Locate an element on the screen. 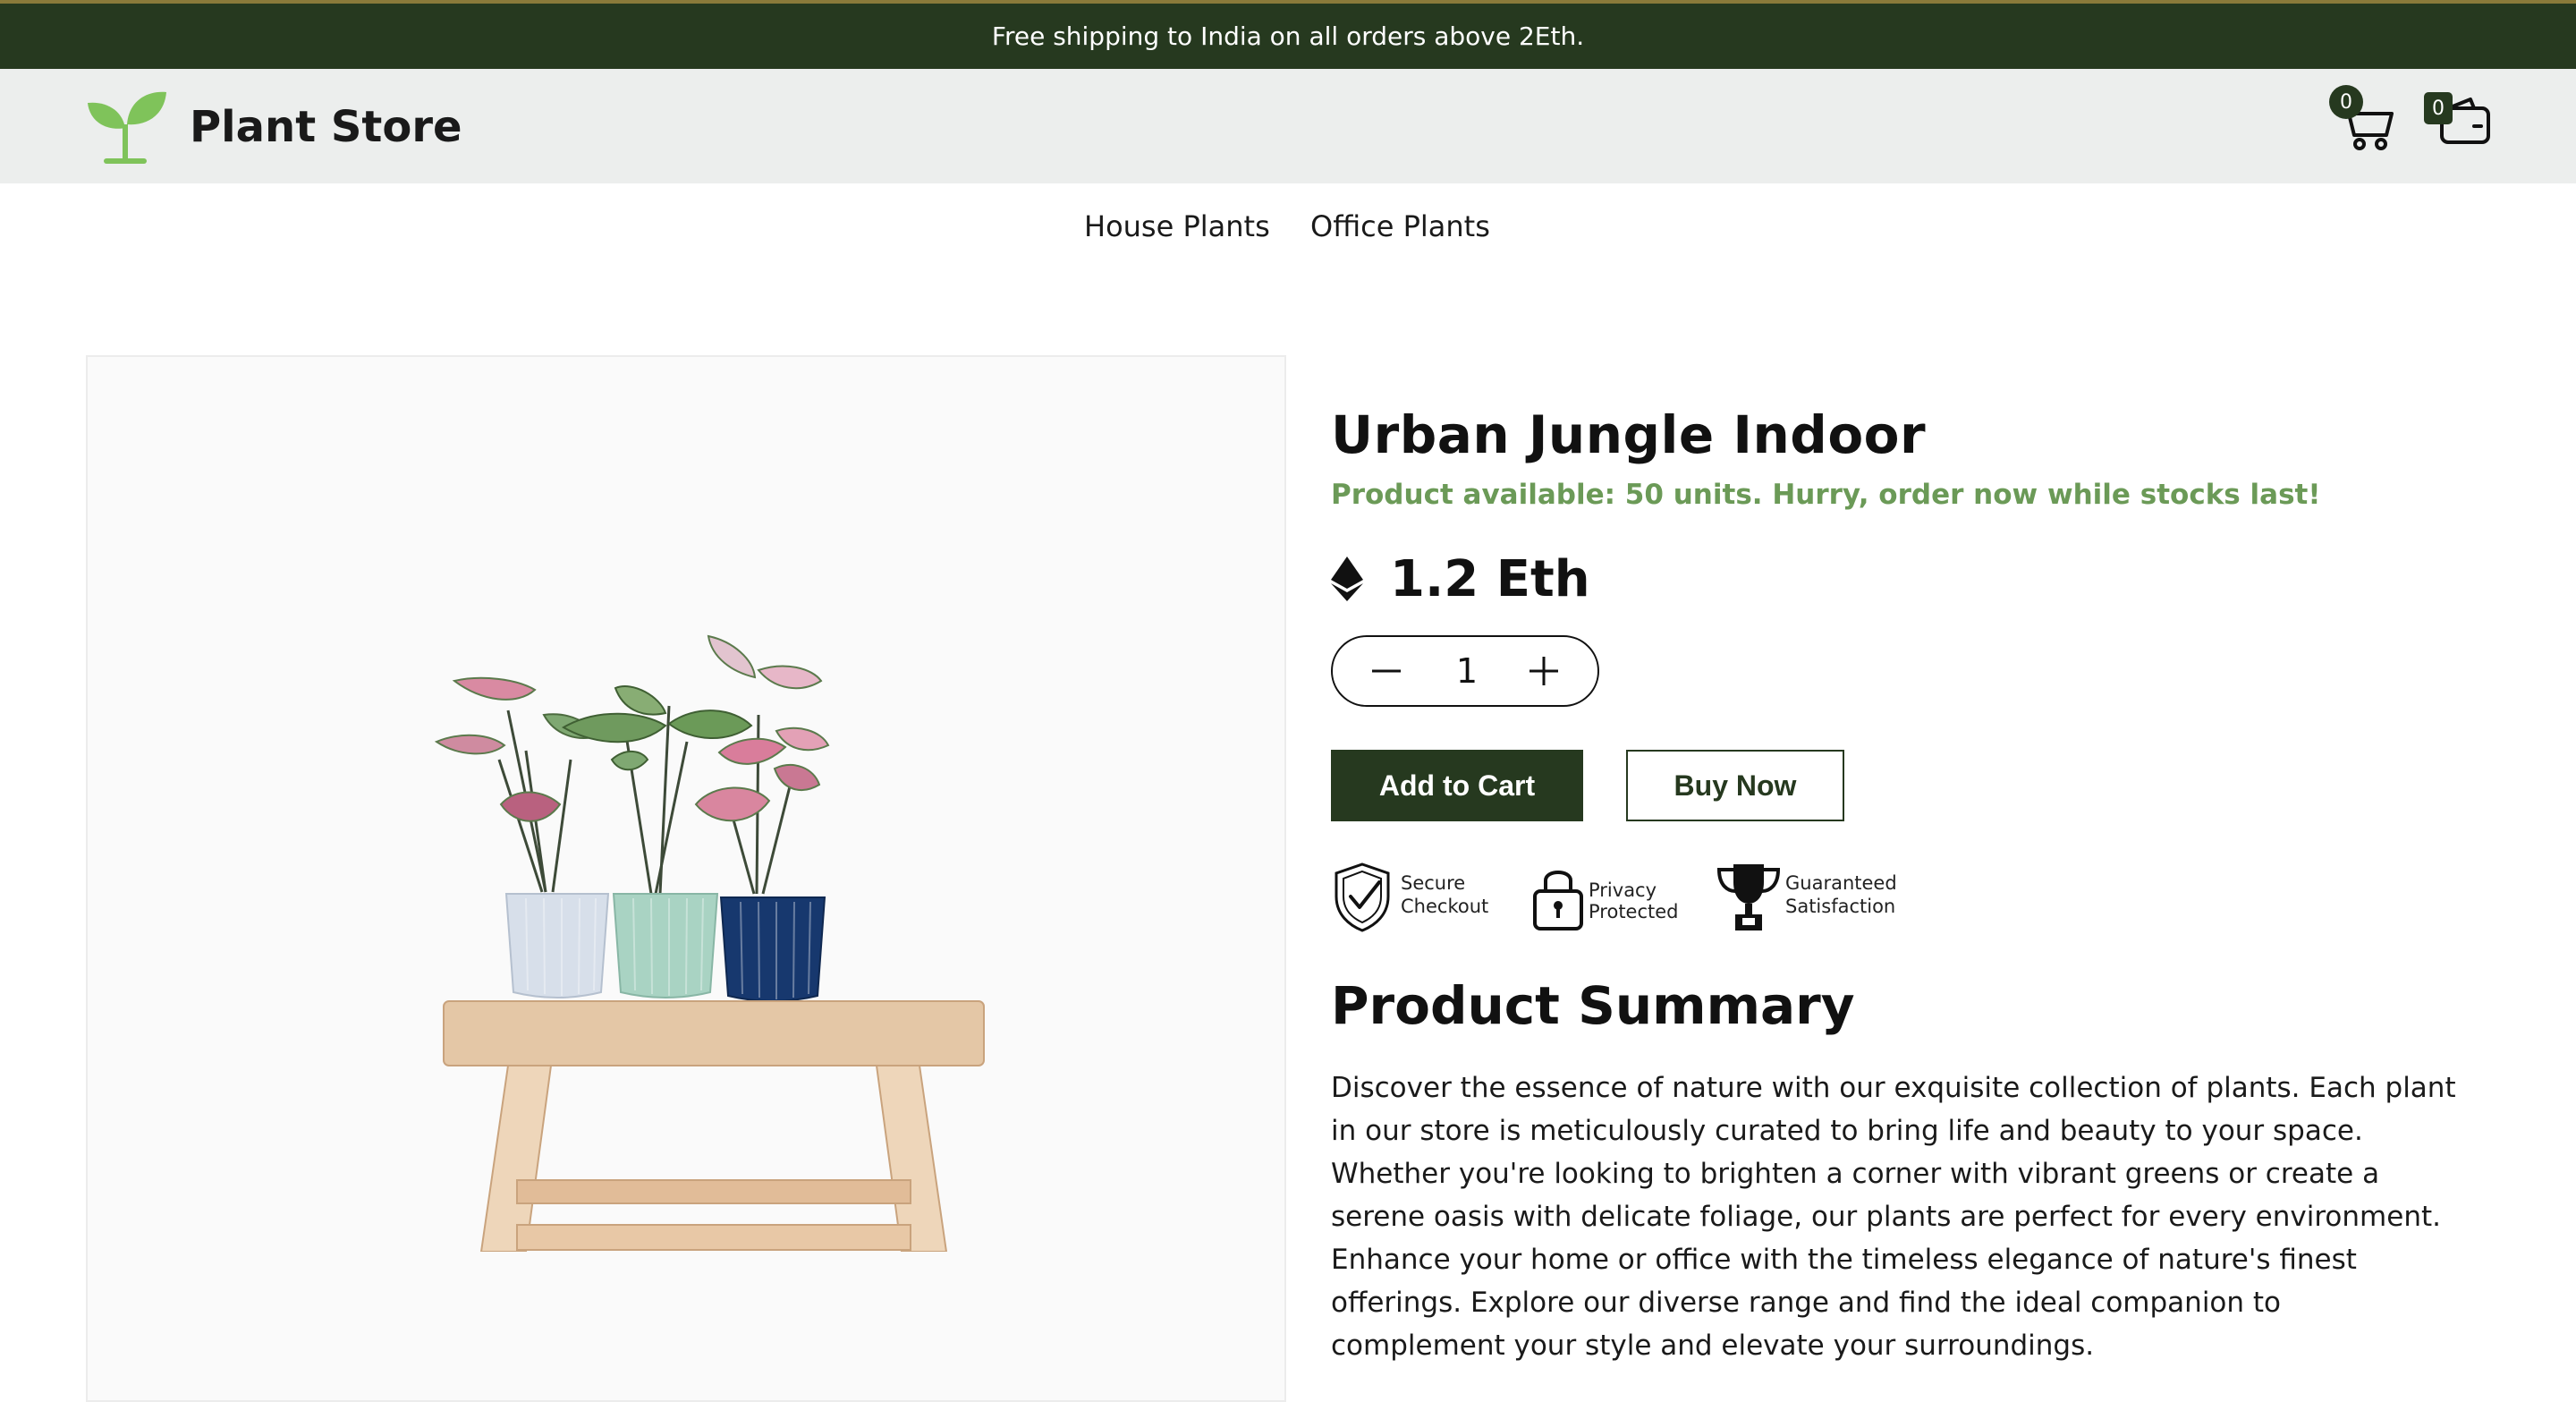 The image size is (2576, 1402). plus-icon is located at coordinates (1544, 671).